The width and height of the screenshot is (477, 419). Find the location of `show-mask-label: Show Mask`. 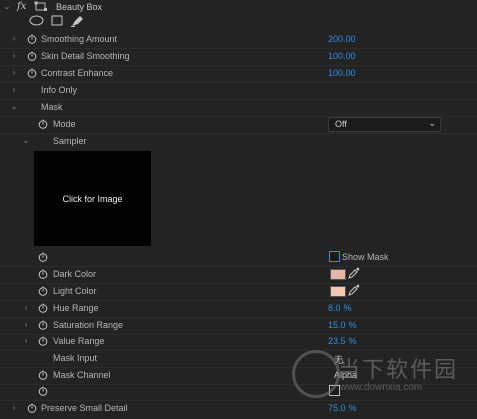

show-mask-label: Show Mask is located at coordinates (365, 257).